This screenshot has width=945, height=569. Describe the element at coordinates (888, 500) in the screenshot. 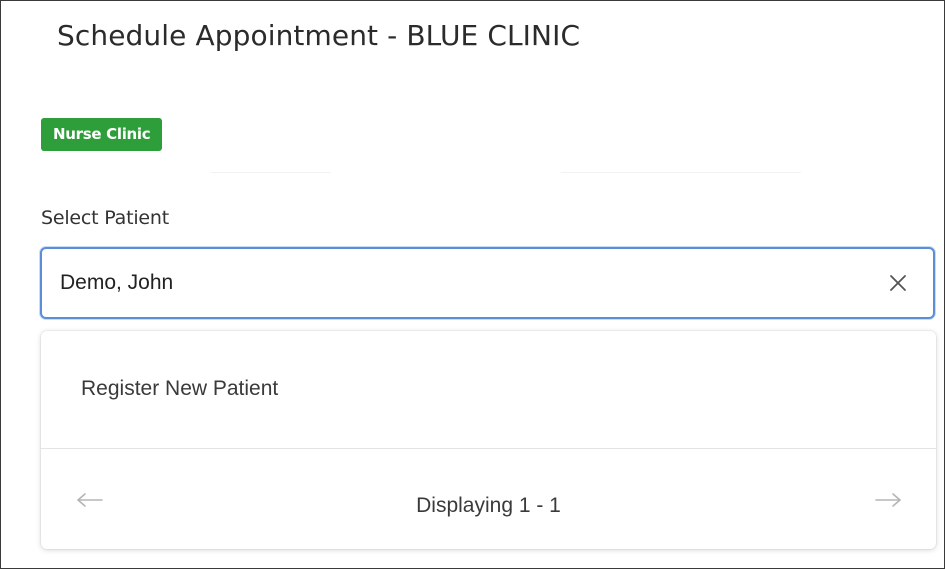

I see `arrow-right-icon` at that location.